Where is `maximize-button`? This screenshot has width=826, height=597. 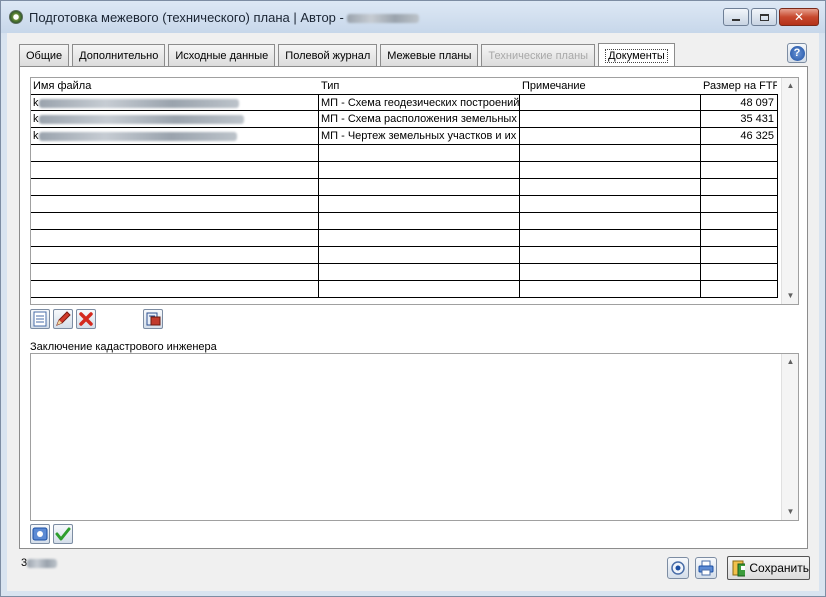 maximize-button is located at coordinates (764, 17).